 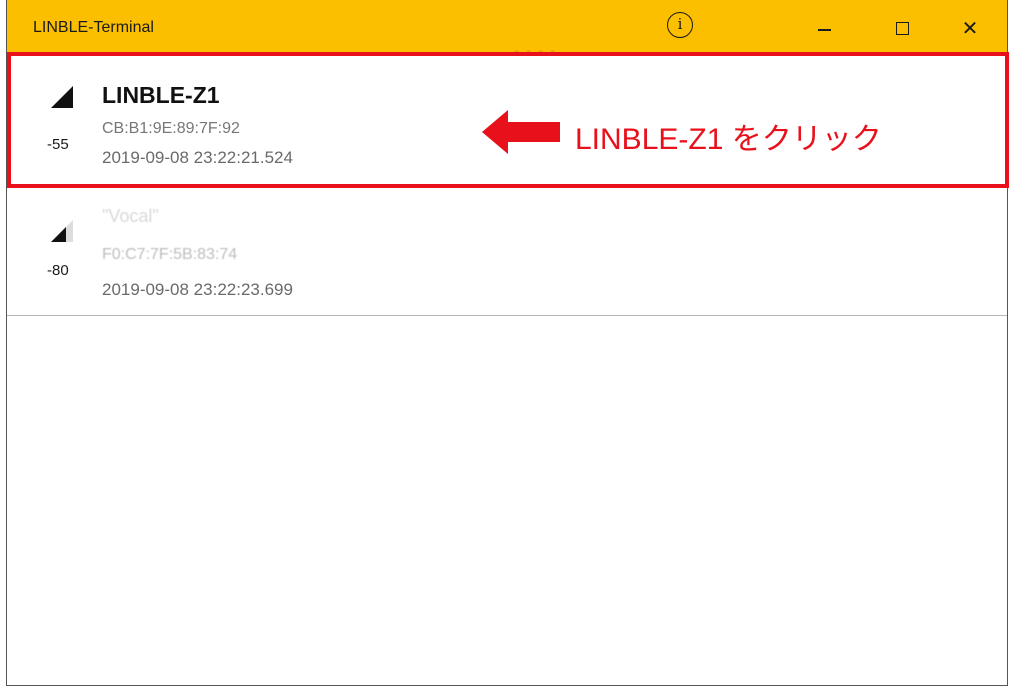 I want to click on signal-partial-icon, so click(x=62, y=231).